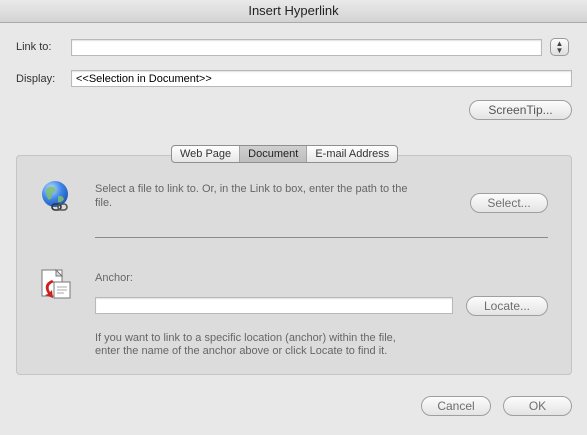 Image resolution: width=587 pixels, height=435 pixels. I want to click on stepper-icon: ▲ ▼, so click(559, 47).